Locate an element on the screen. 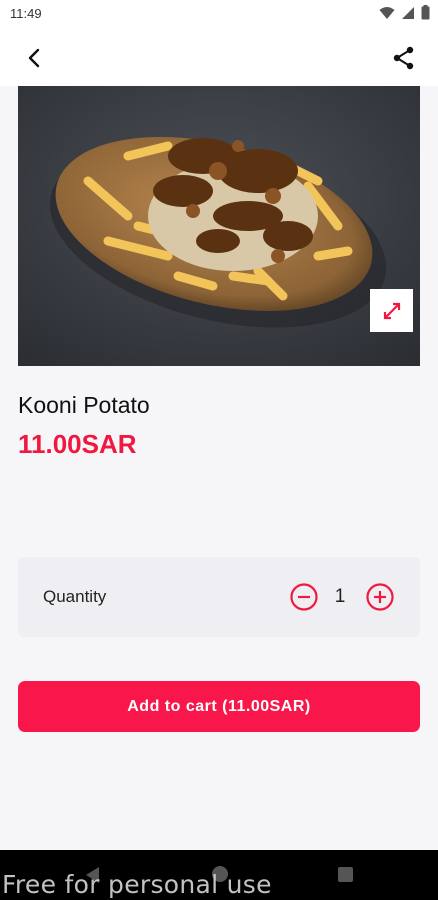 This screenshot has height=900, width=438. app-bar is located at coordinates (219, 57).